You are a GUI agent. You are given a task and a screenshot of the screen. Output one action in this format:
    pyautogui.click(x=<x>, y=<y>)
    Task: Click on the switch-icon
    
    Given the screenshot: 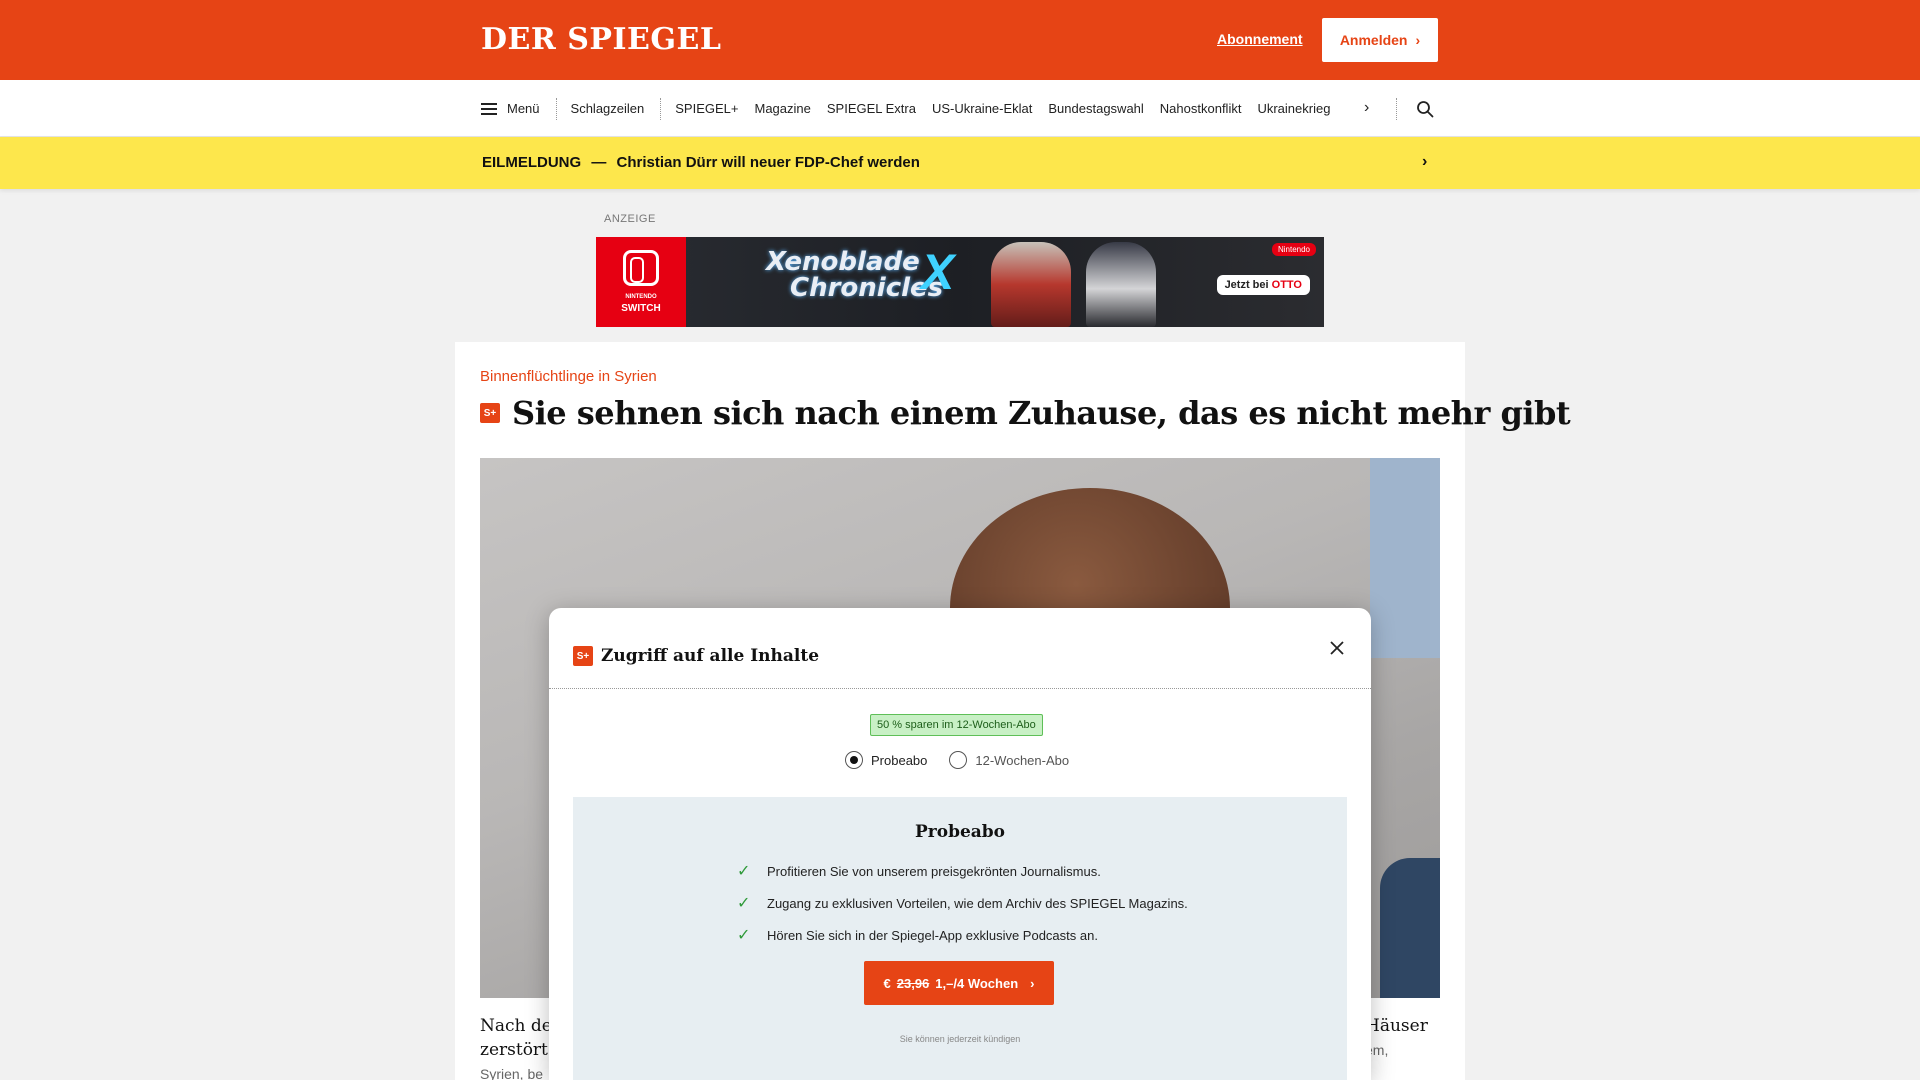 What is the action you would take?
    pyautogui.click(x=641, y=268)
    